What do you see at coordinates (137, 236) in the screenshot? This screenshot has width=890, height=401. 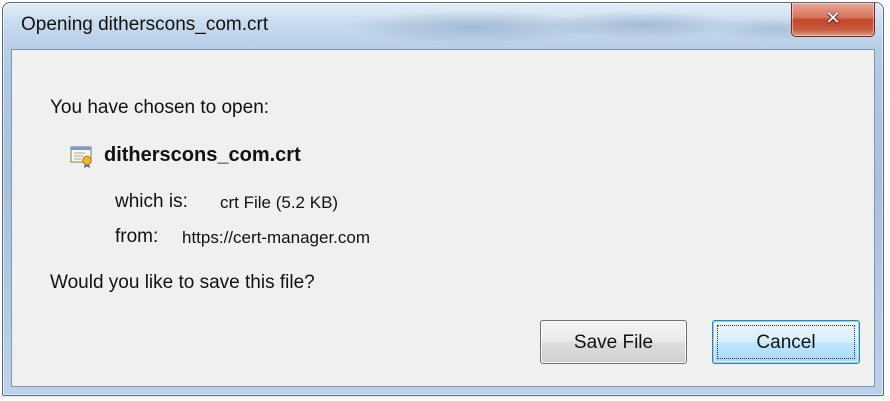 I see `file-source-label: from:` at bounding box center [137, 236].